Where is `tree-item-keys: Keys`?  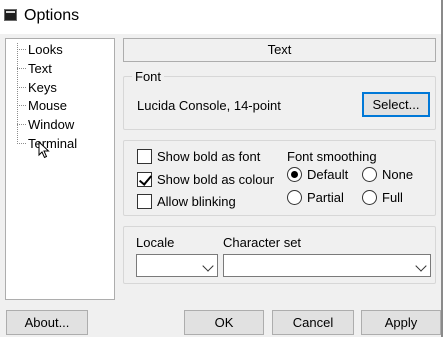
tree-item-keys: Keys is located at coordinates (60, 88).